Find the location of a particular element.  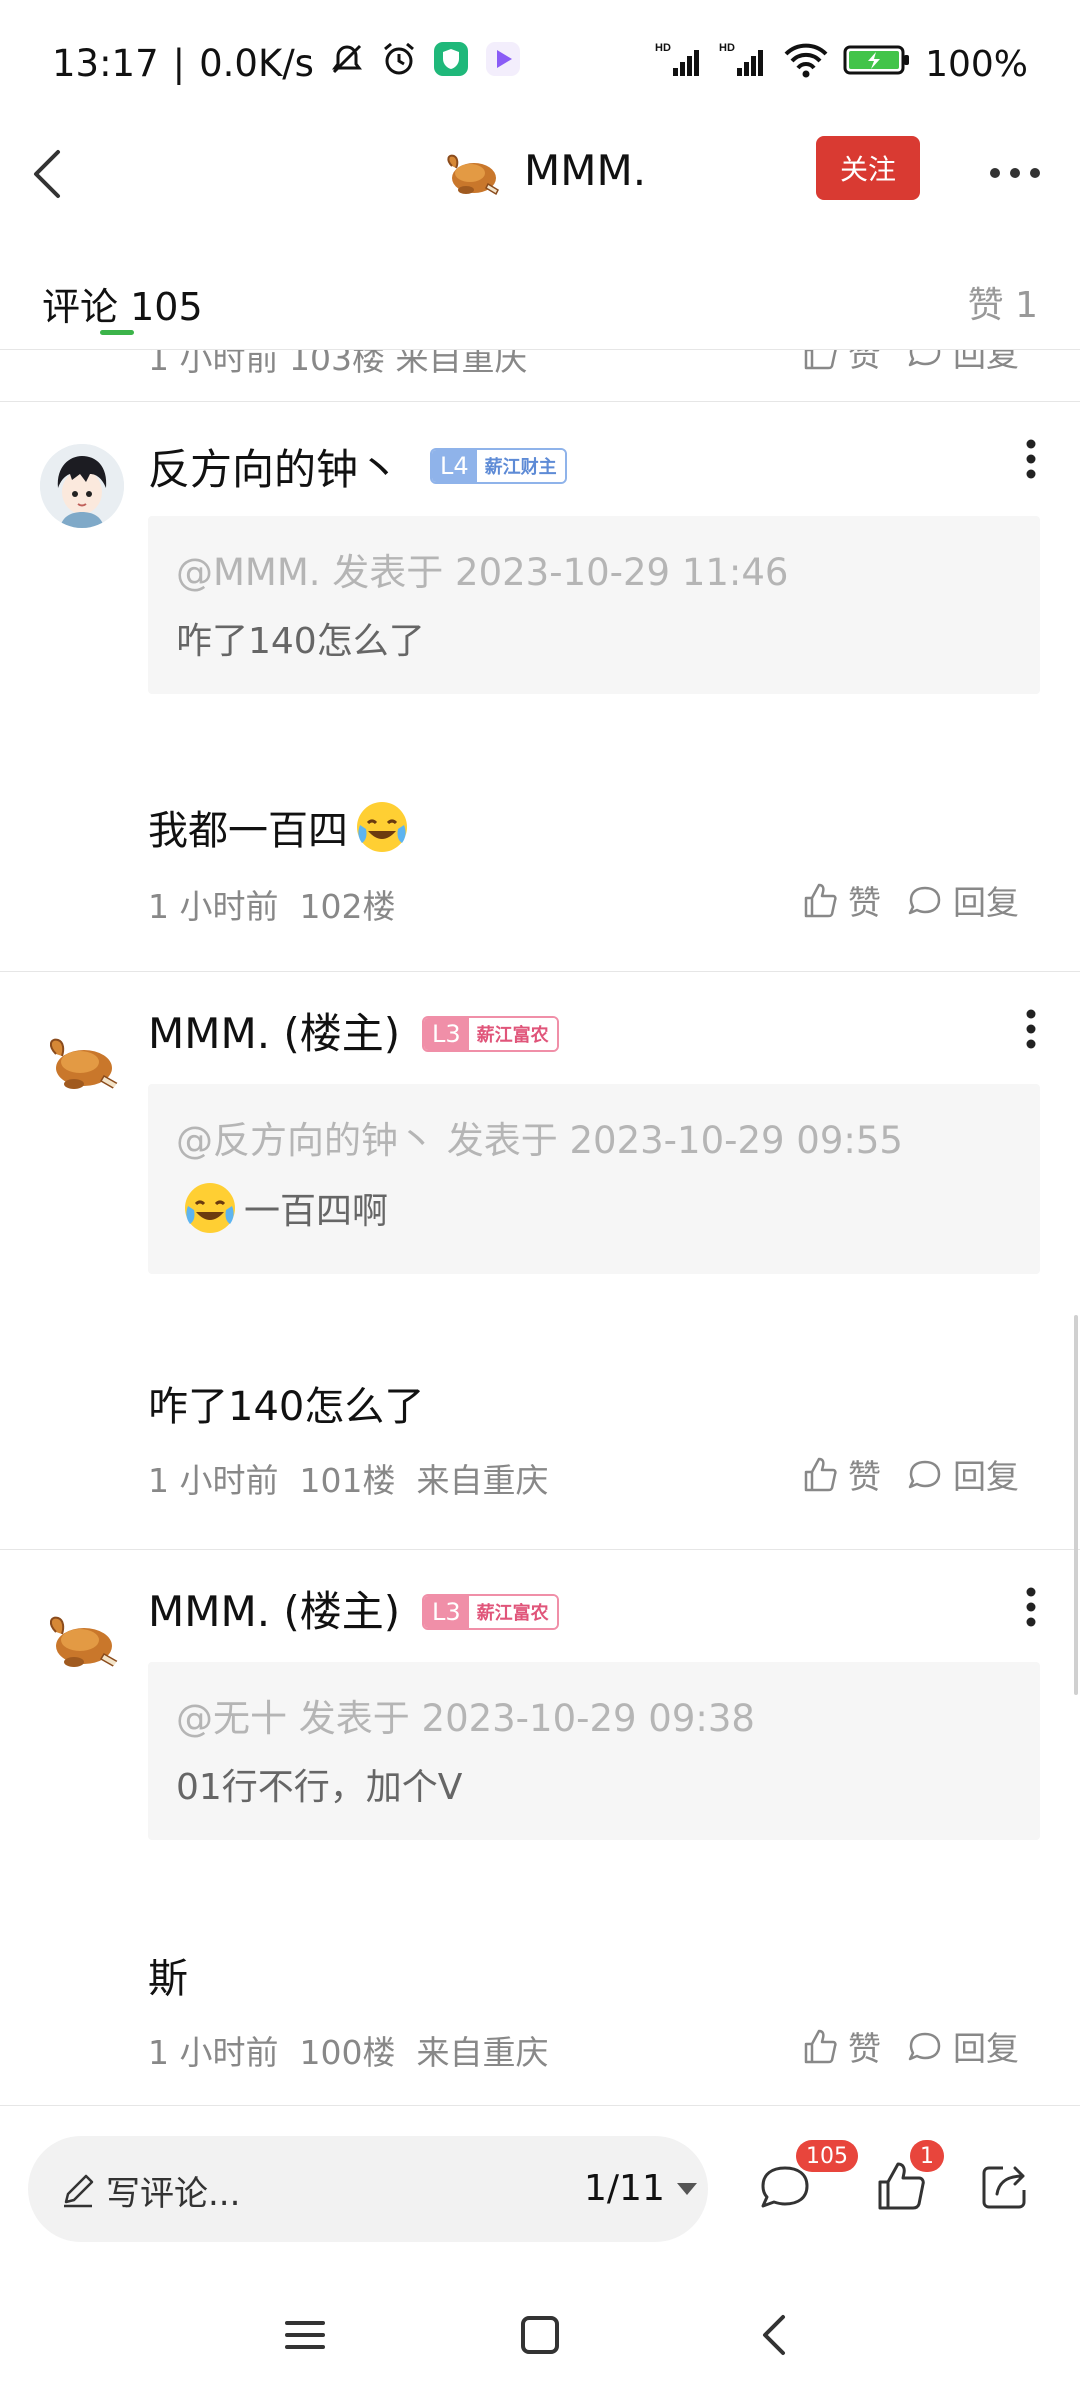

comment-floor: 101楼 is located at coordinates (347, 1480).